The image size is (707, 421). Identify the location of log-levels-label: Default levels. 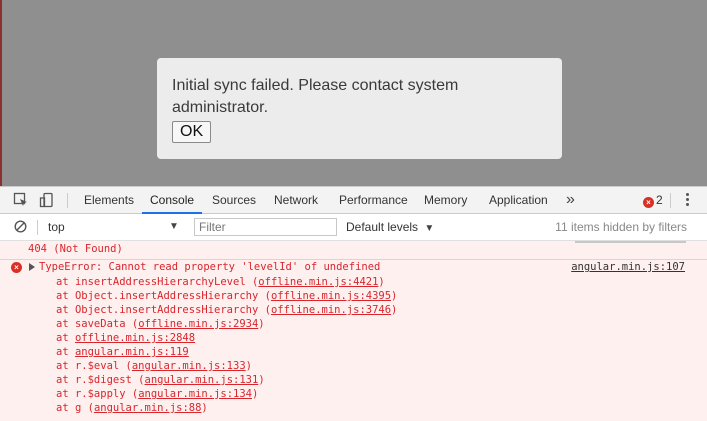
(382, 227).